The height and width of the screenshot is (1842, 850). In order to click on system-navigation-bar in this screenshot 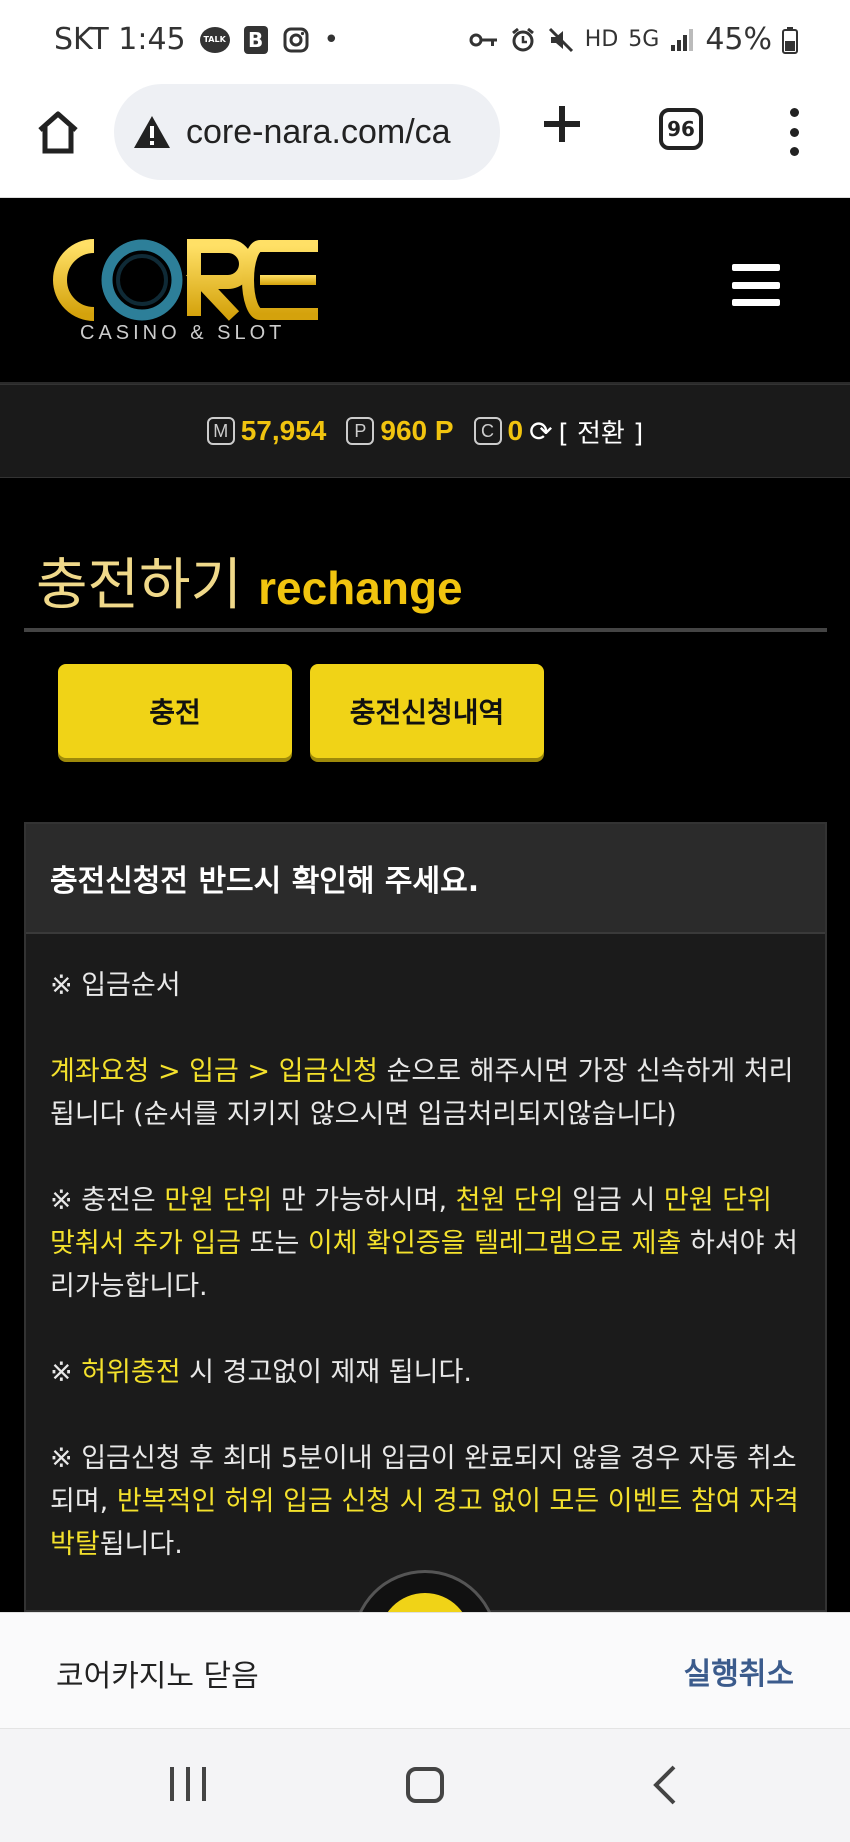, I will do `click(425, 1785)`.